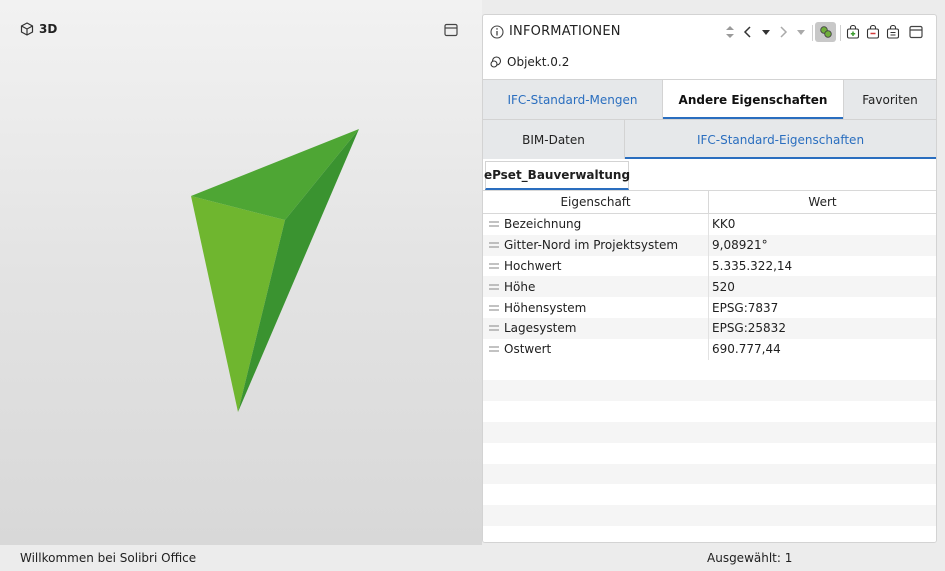  Describe the element at coordinates (766, 32) in the screenshot. I see `history-back-dropdown-icon` at that location.